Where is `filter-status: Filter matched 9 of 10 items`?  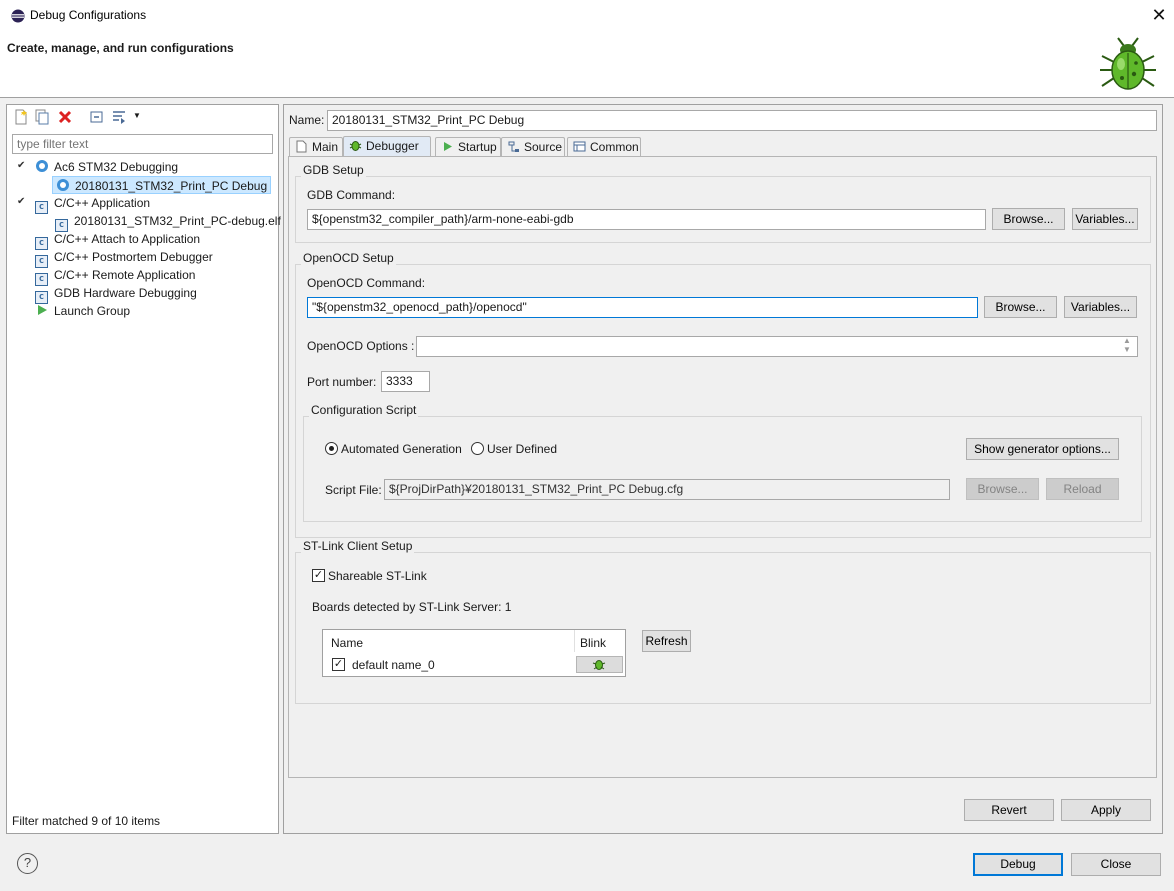
filter-status: Filter matched 9 of 10 items is located at coordinates (86, 821).